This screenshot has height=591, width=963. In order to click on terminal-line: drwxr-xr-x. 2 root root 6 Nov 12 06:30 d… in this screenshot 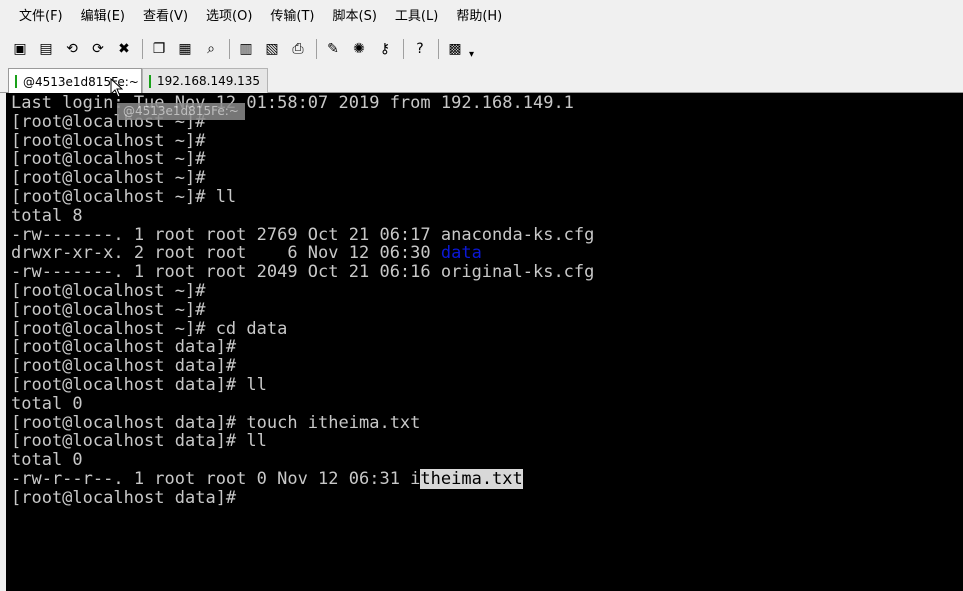, I will do `click(246, 253)`.